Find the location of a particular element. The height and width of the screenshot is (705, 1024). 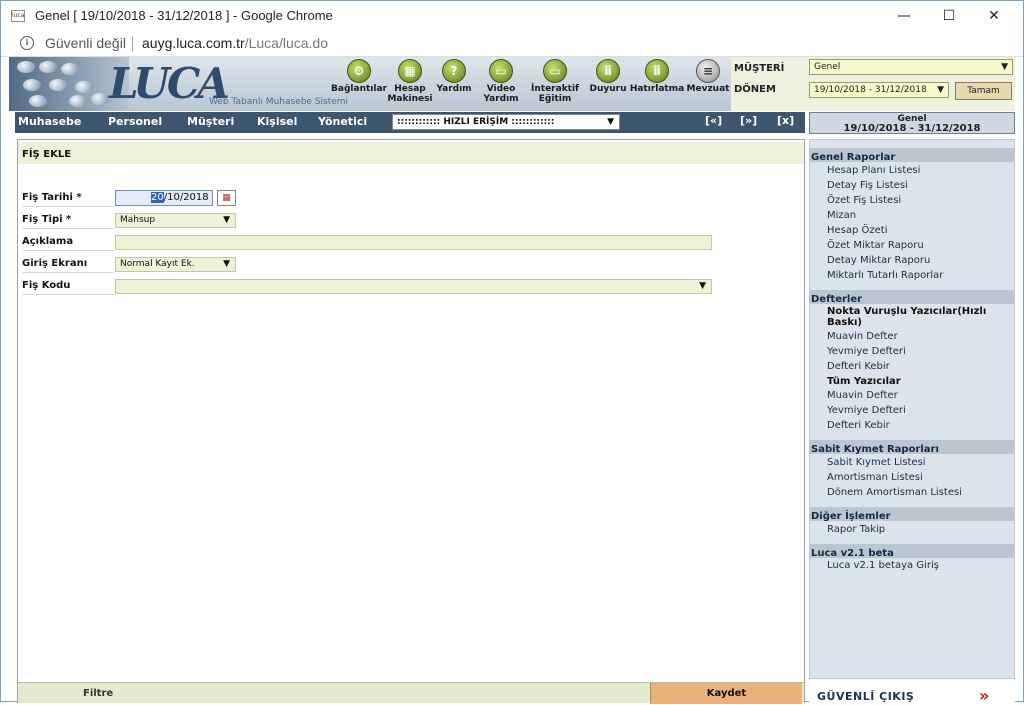

mevzuat-button: ≡ Mevzuat is located at coordinates (708, 76).